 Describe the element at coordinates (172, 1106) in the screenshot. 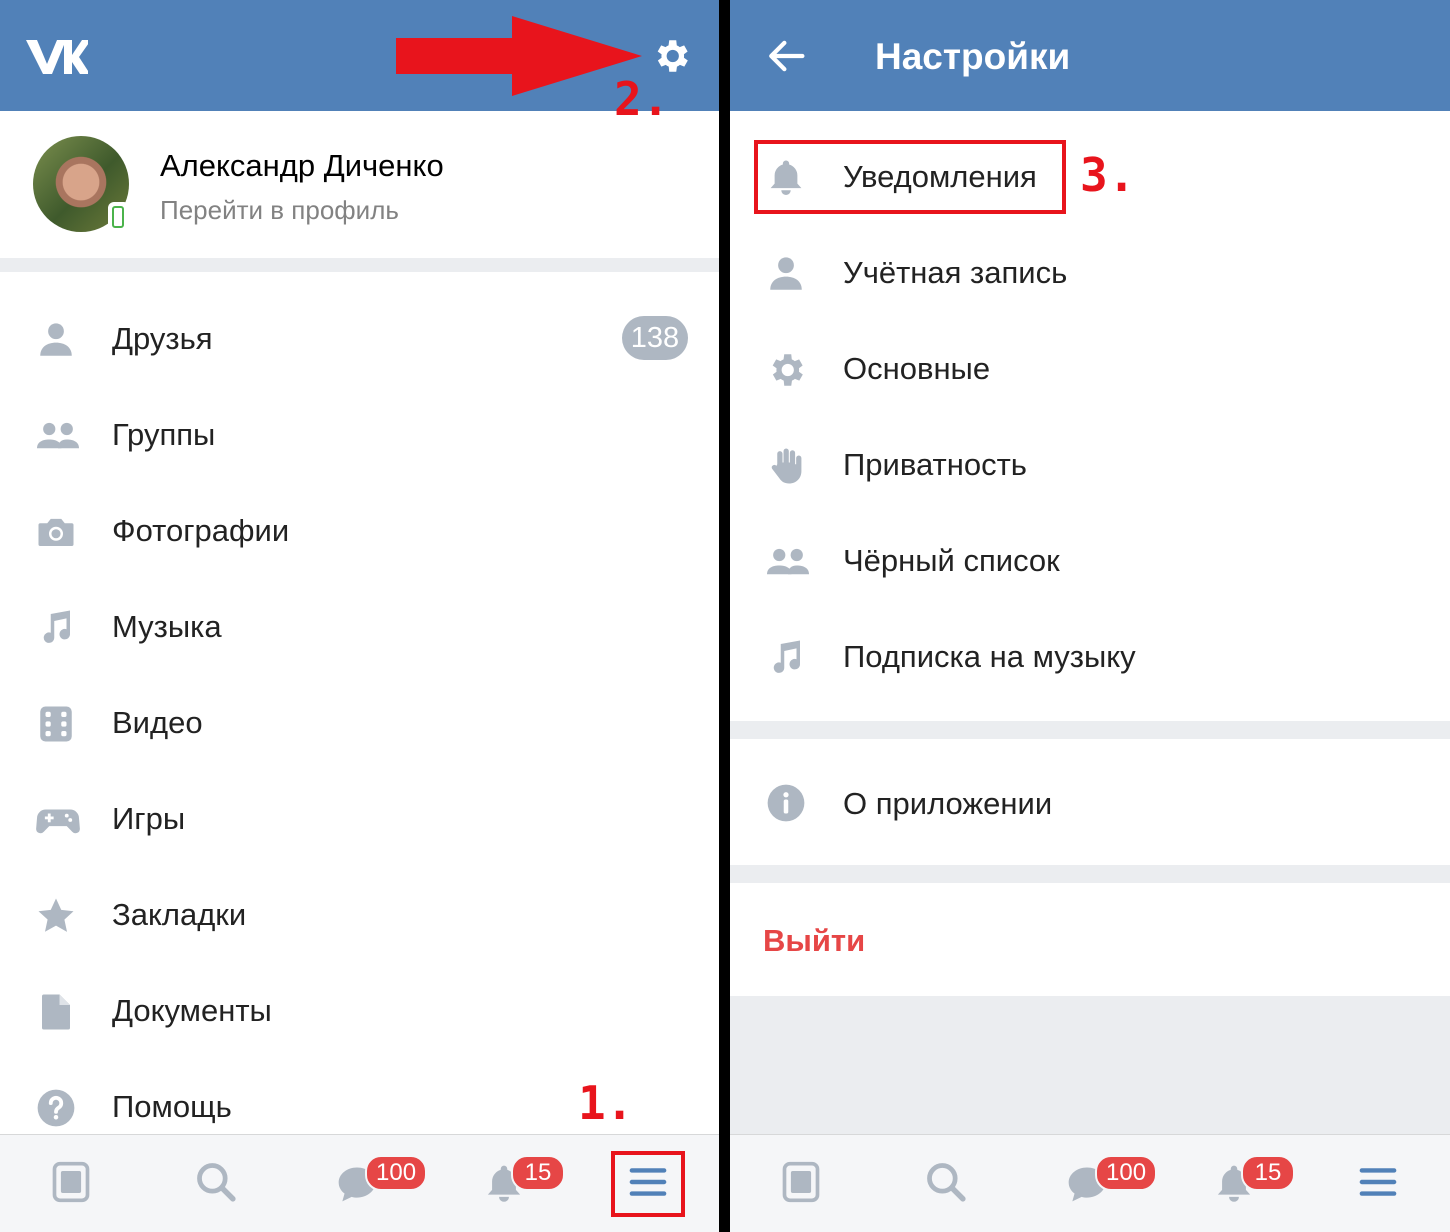

I see `menu-item-label: Помощь` at that location.